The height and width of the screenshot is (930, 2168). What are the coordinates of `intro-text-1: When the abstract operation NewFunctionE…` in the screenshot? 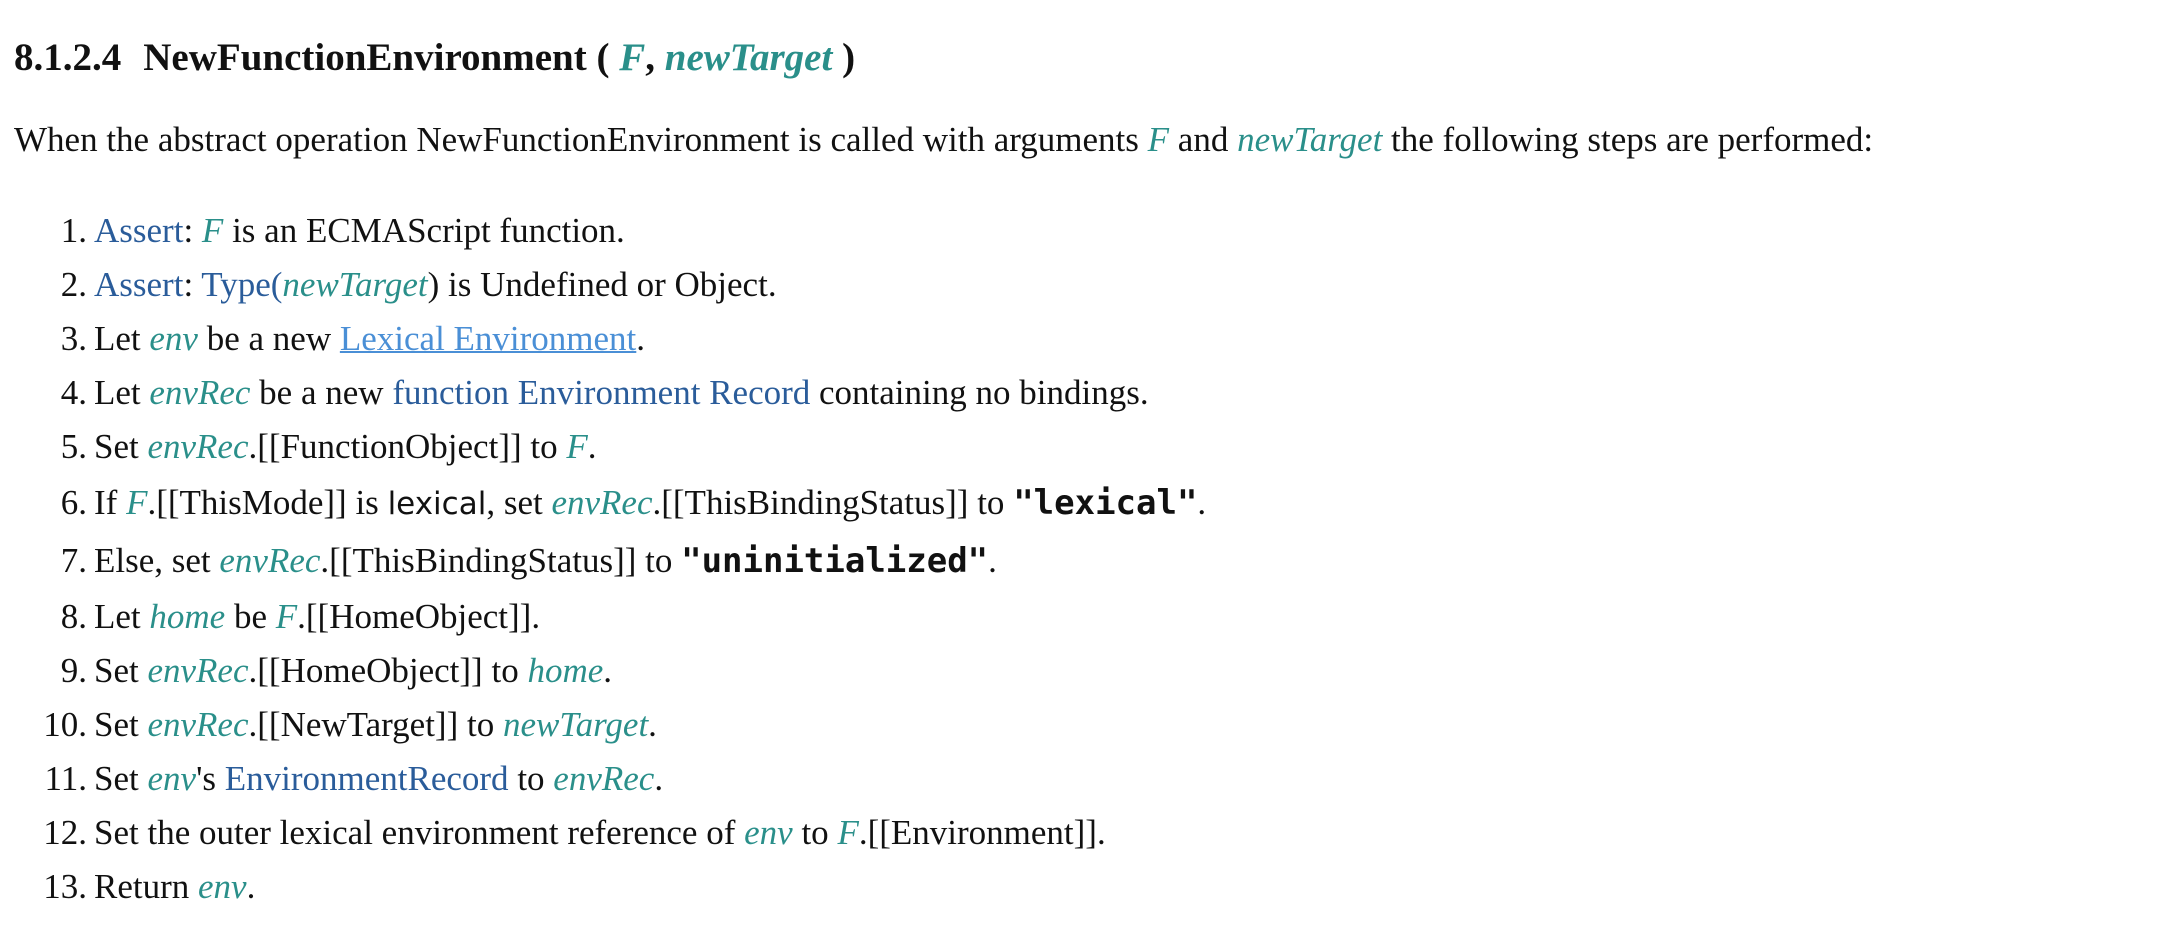 It's located at (581, 139).